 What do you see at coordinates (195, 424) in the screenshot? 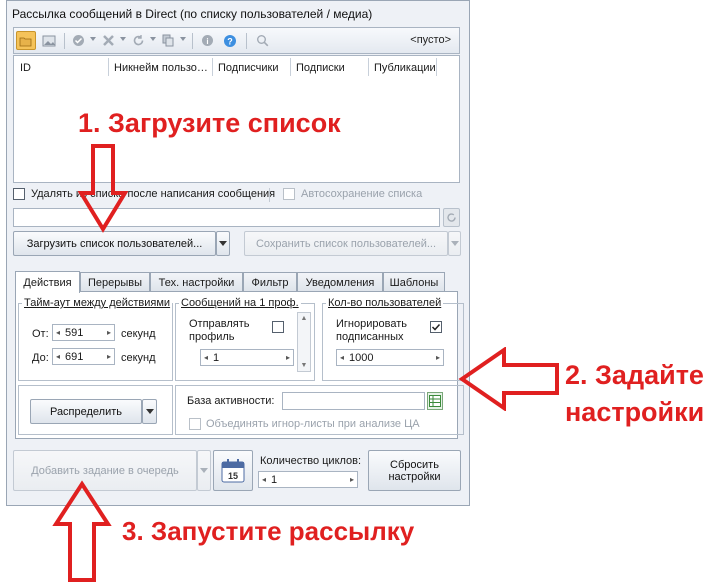
I see `merge-ignore-checkbox` at bounding box center [195, 424].